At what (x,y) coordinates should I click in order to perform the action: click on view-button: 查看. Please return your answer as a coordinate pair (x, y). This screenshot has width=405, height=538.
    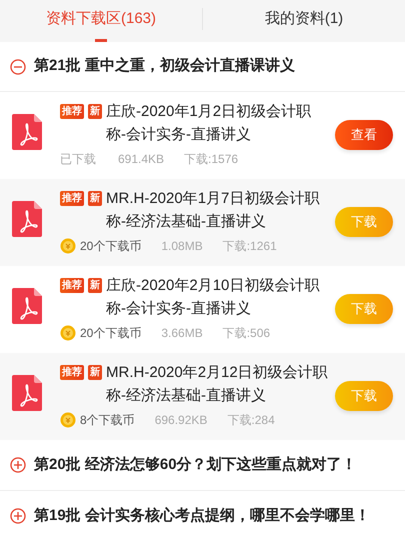
    Looking at the image, I should click on (364, 135).